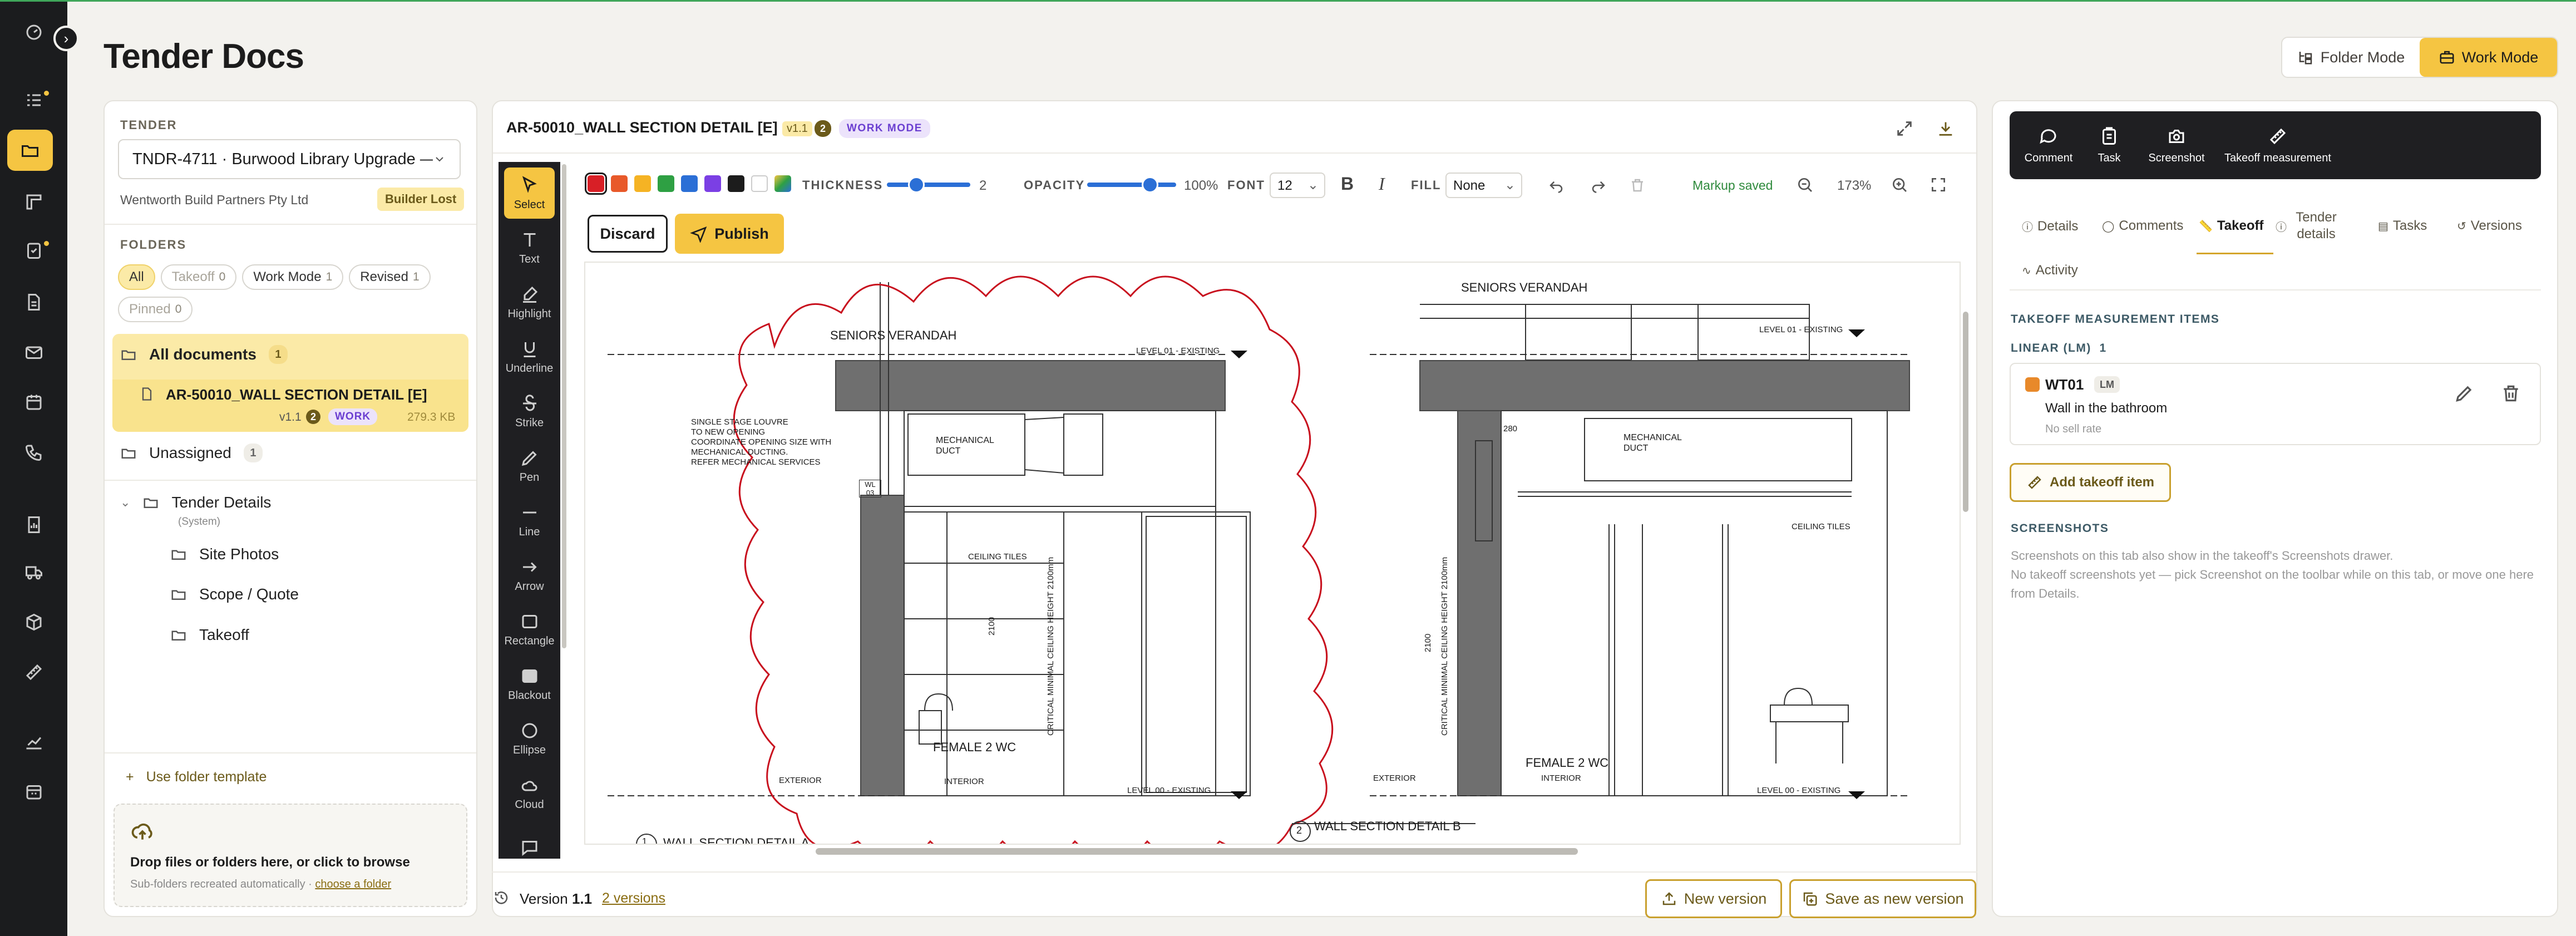 This screenshot has width=2576, height=936. I want to click on takeoff-measurement-action: Takeoff measurement, so click(2278, 145).